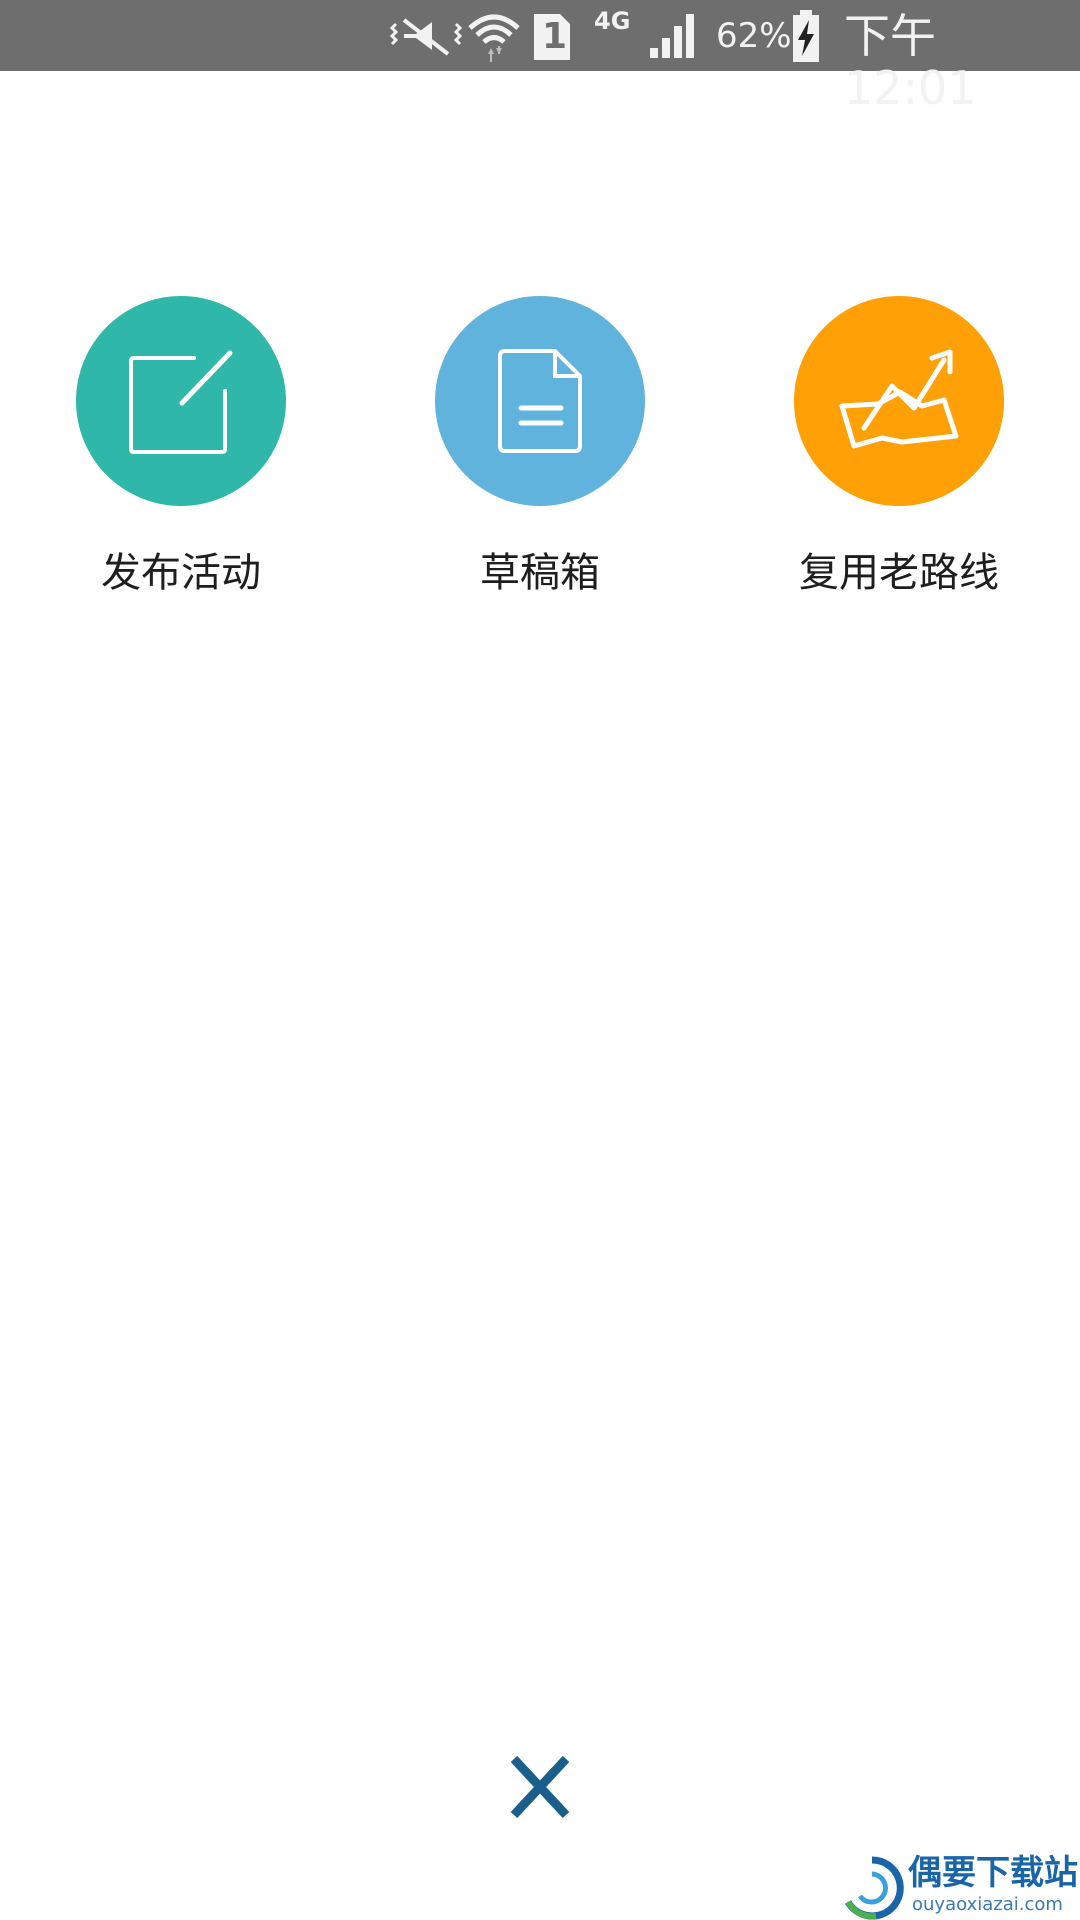 Image resolution: width=1080 pixels, height=1920 pixels. I want to click on drafts-button: 草稿箱, so click(540, 456).